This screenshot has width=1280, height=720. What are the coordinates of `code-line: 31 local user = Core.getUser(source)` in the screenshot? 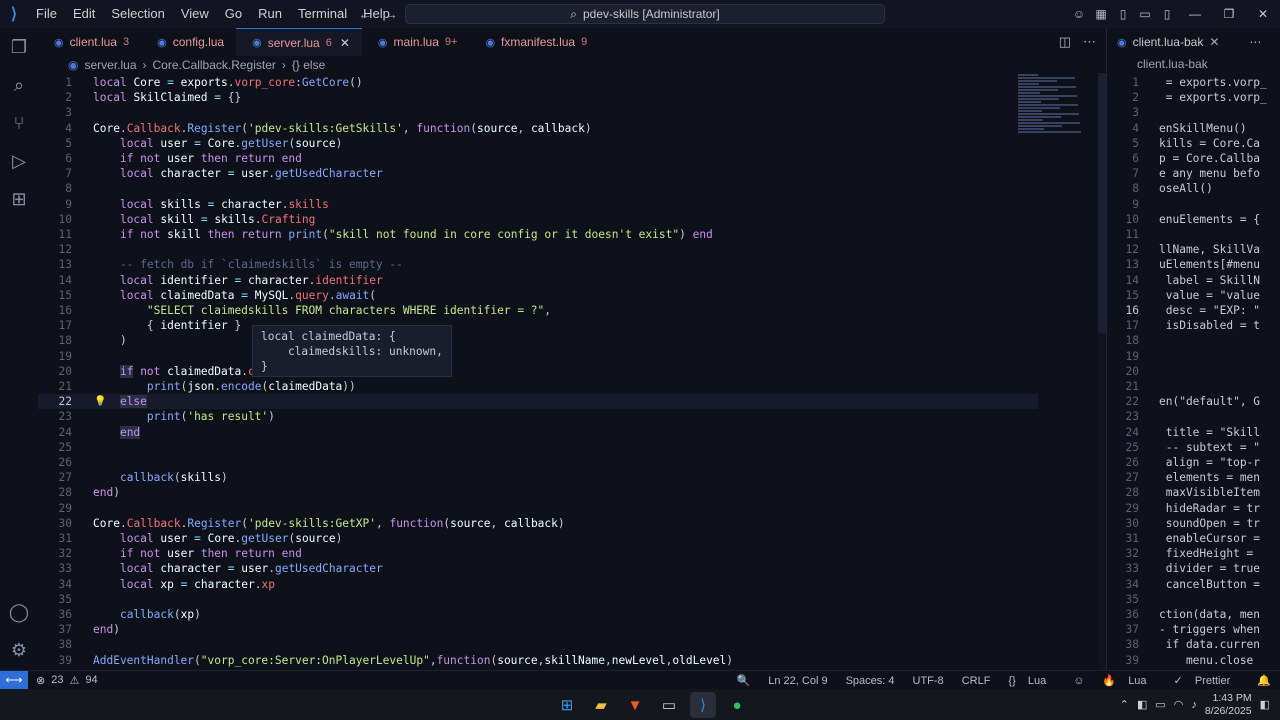 It's located at (538, 538).